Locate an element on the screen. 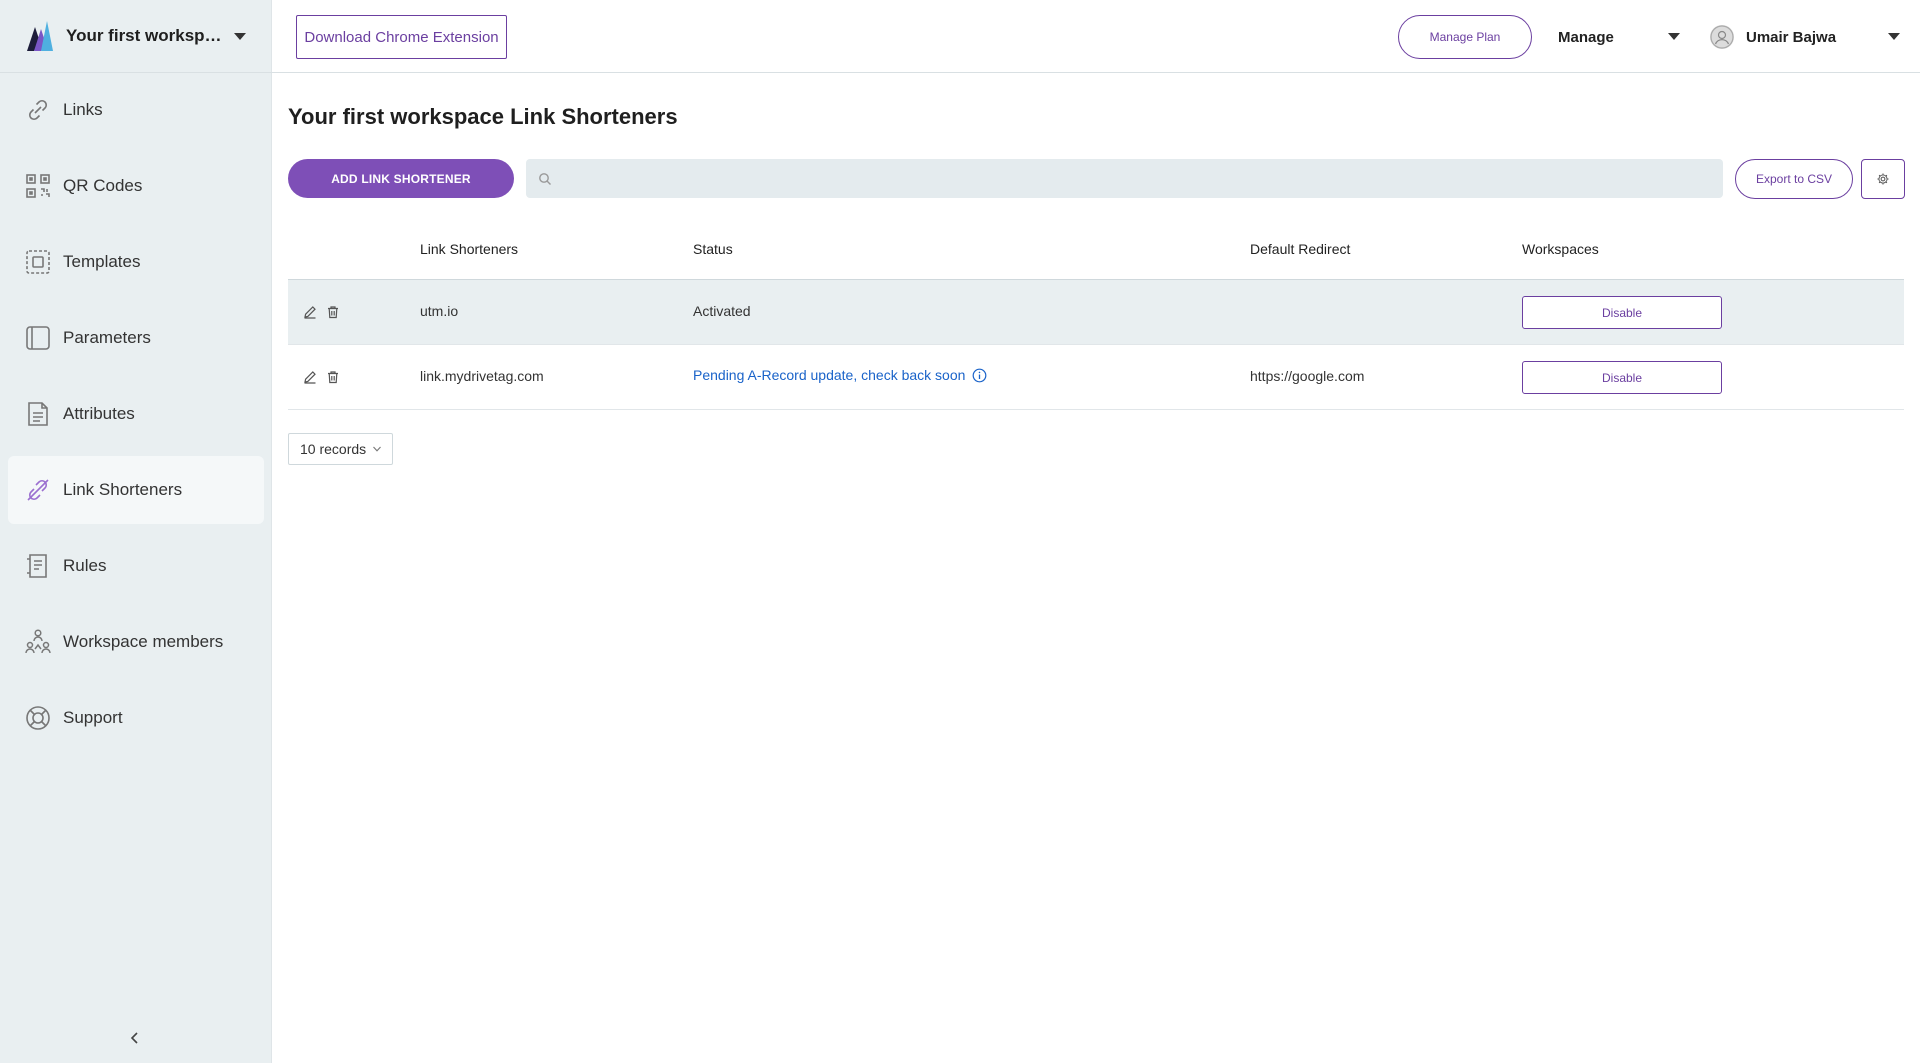 This screenshot has height=1063, width=1920. sidebar-item-parameters: Parameters is located at coordinates (136, 338).